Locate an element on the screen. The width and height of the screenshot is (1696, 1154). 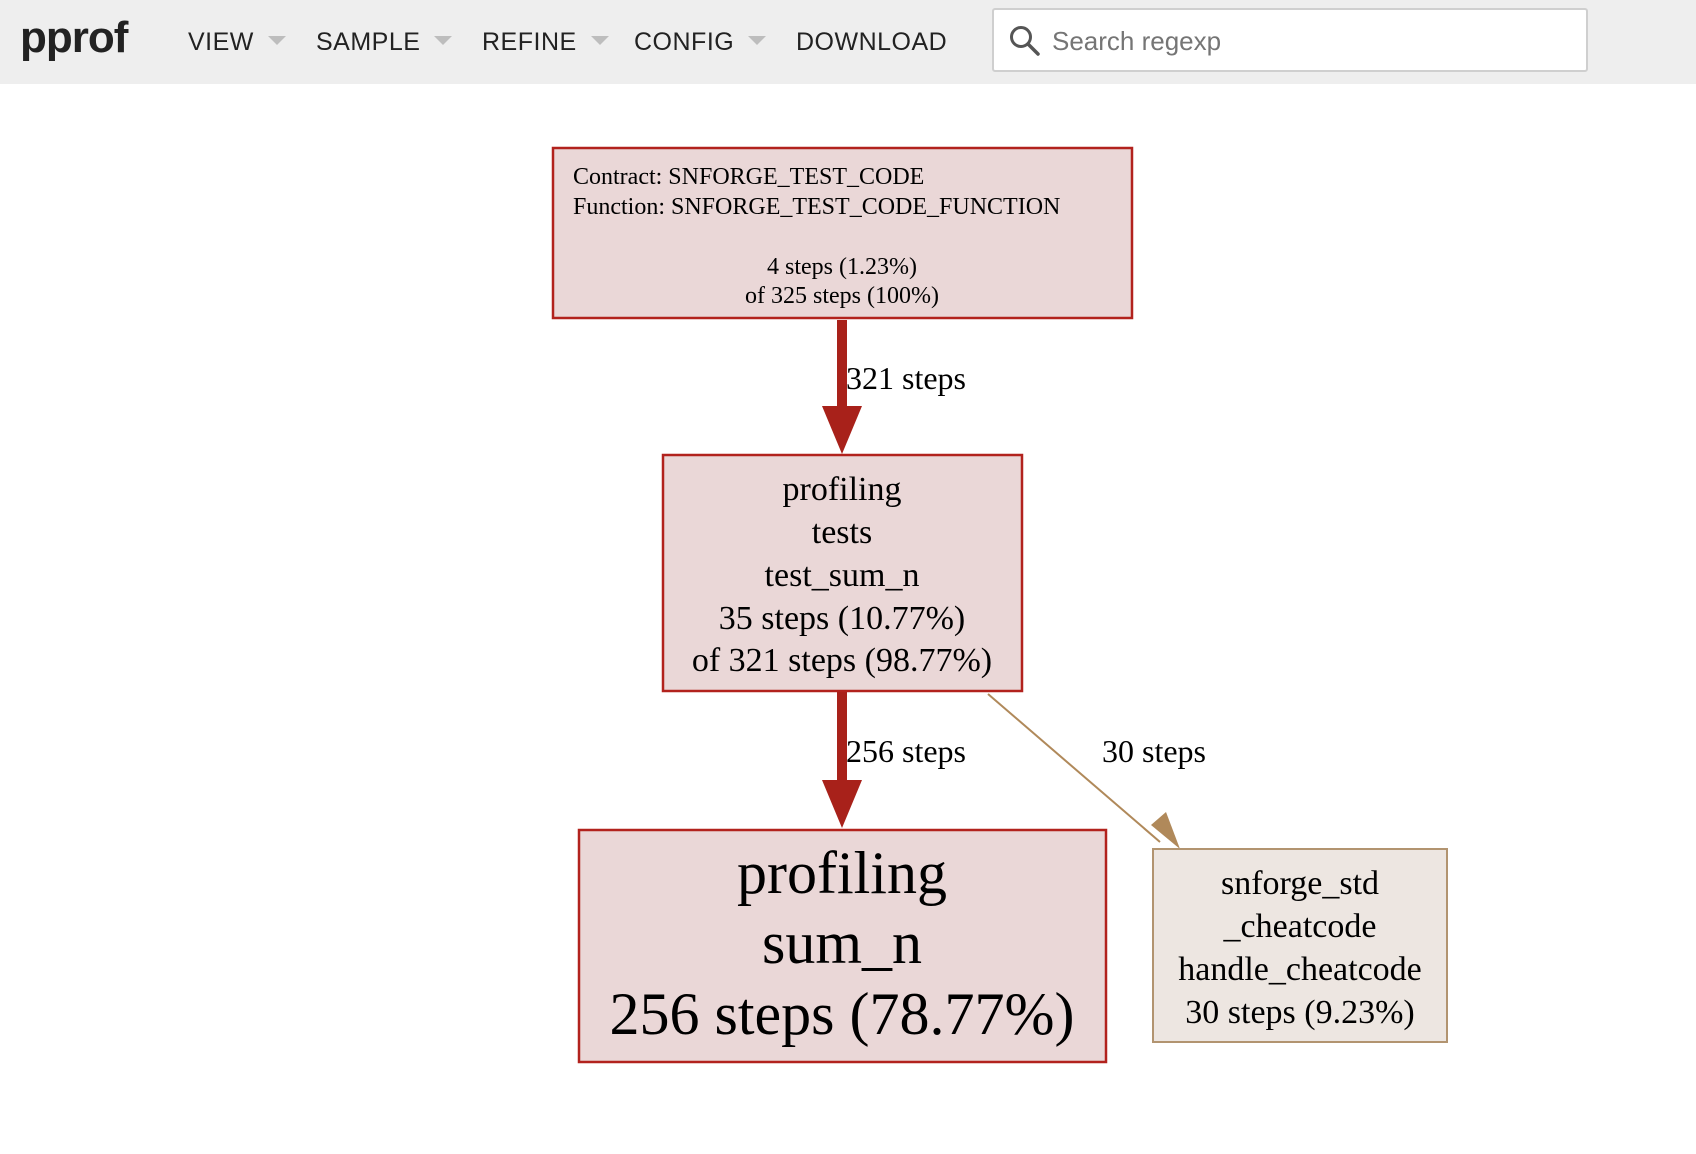
menu-view-label: VIEW is located at coordinates (221, 41).